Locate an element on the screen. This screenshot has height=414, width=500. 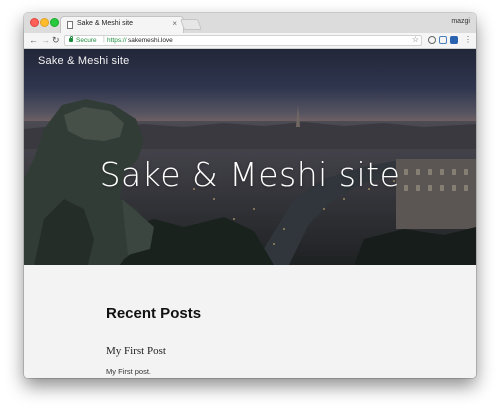
menu-icon: ⋮ is located at coordinates (468, 40).